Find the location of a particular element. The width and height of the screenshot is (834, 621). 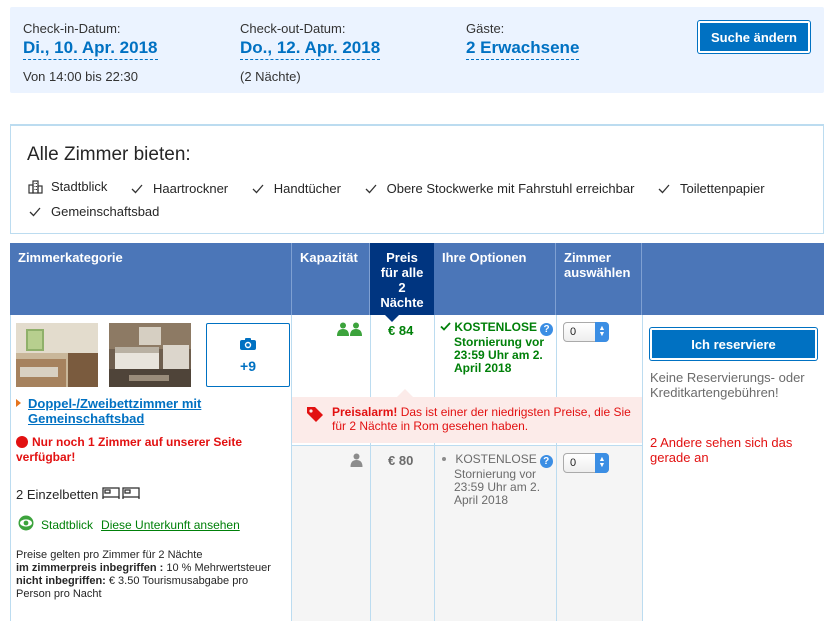

price-tag-icon is located at coordinates (315, 415).